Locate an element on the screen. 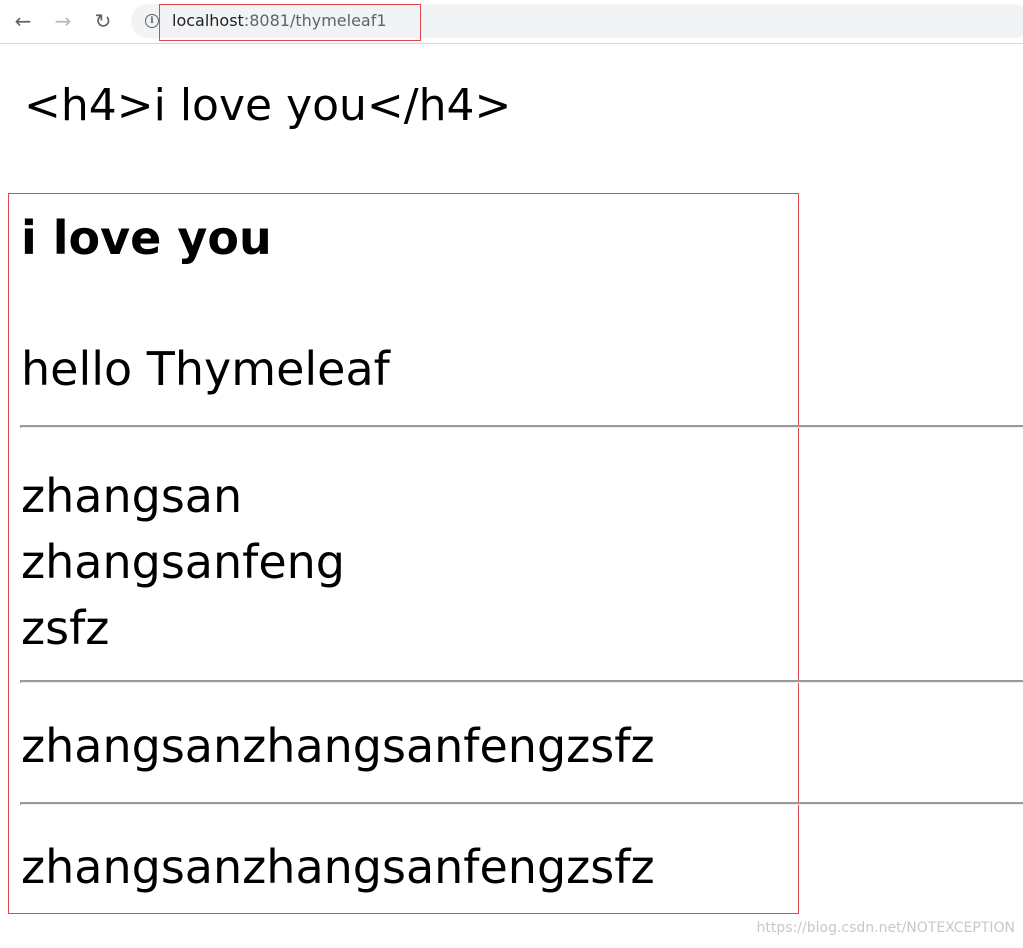  site-info-icon: i is located at coordinates (152, 21).